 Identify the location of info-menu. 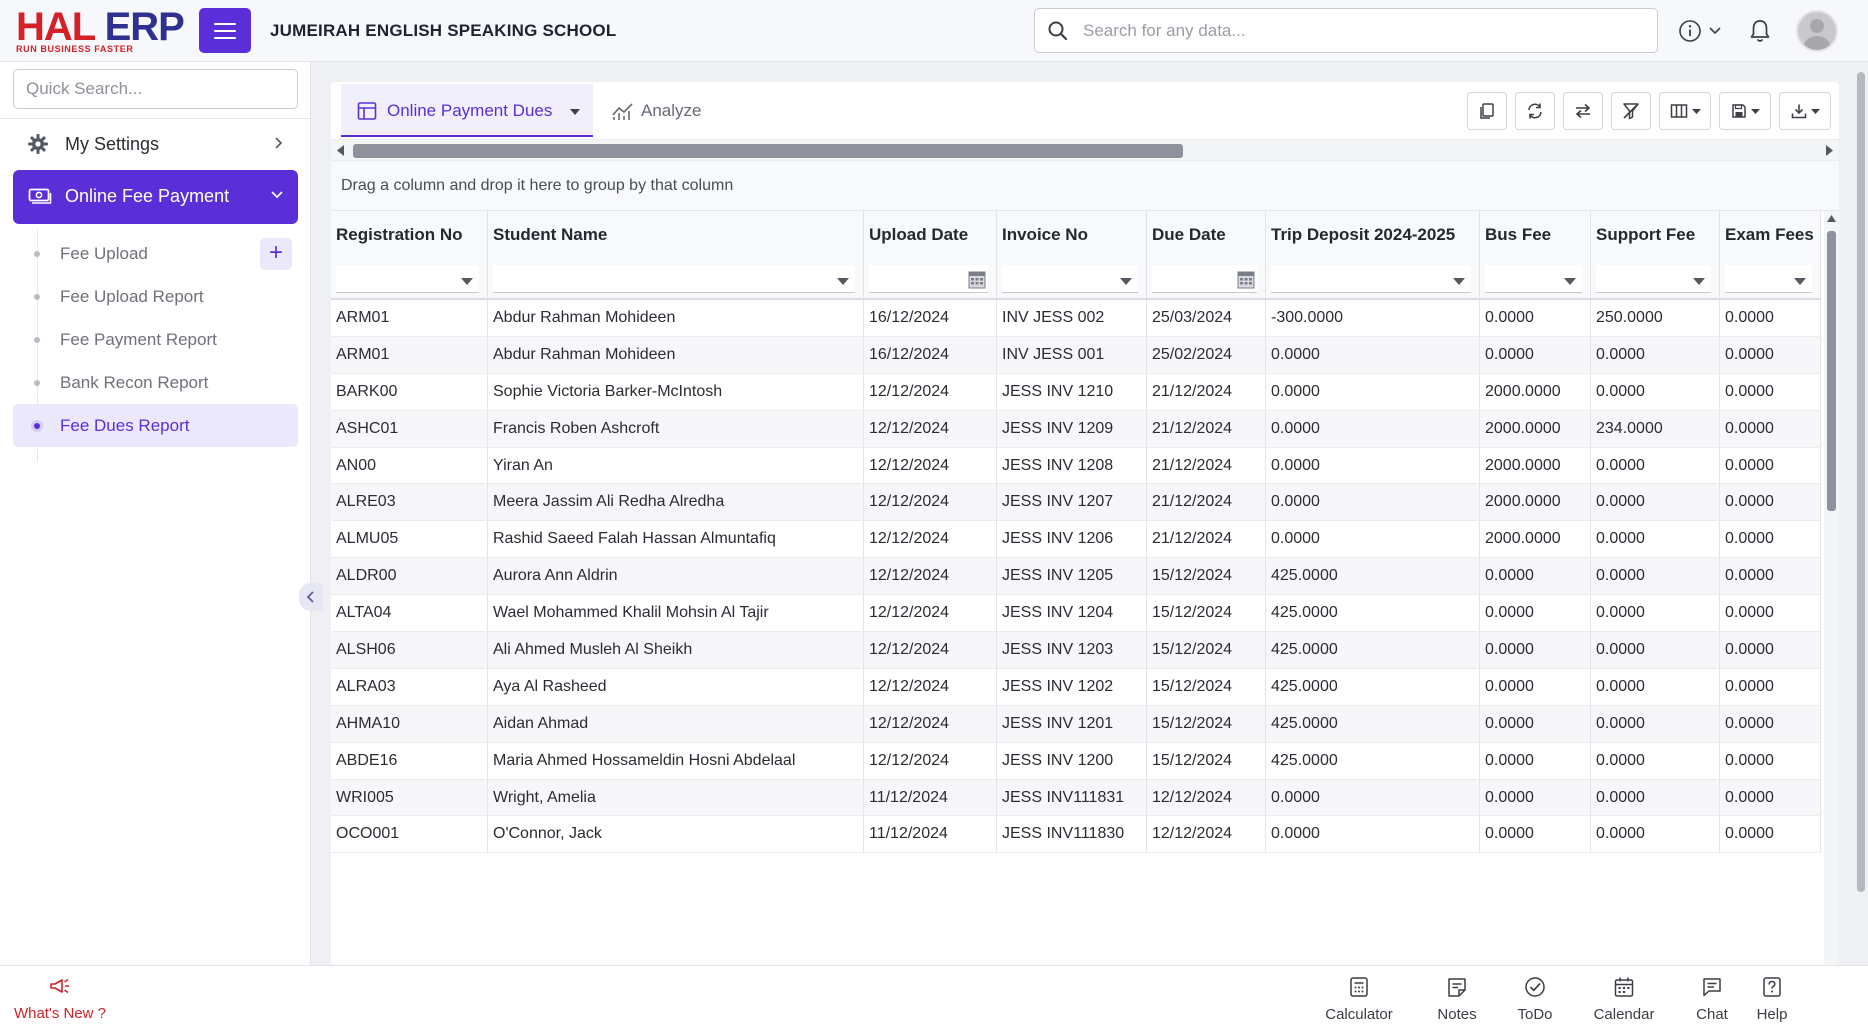
(1700, 31).